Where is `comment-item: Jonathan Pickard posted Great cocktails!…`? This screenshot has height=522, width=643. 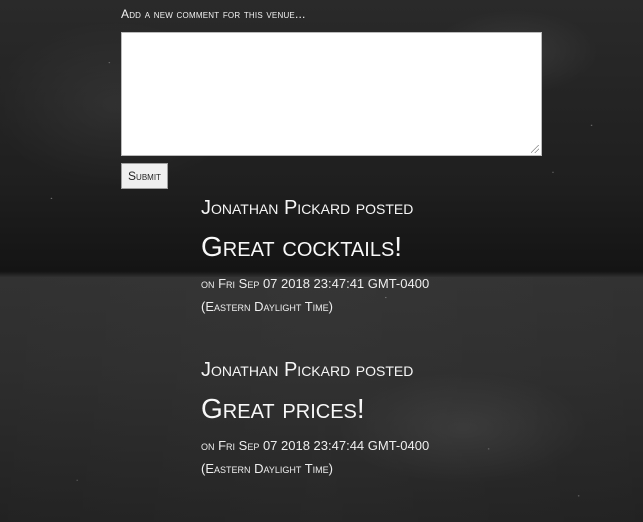
comment-item: Jonathan Pickard posted Great cocktails!… is located at coordinates (326, 256).